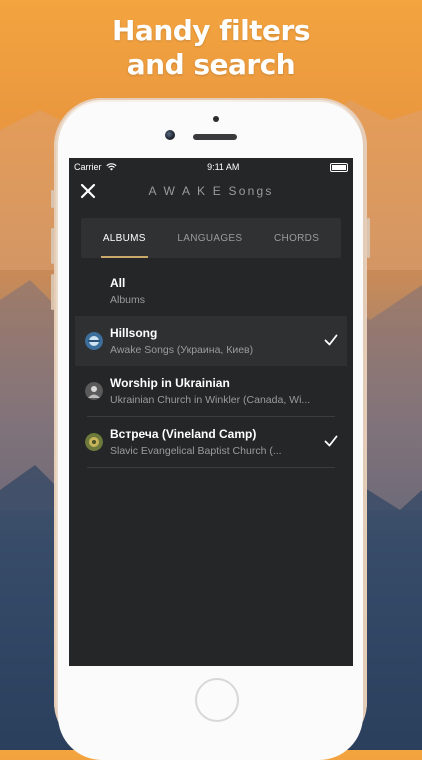 The image size is (422, 760). What do you see at coordinates (128, 300) in the screenshot?
I see `list-item-subtitle: Albums` at bounding box center [128, 300].